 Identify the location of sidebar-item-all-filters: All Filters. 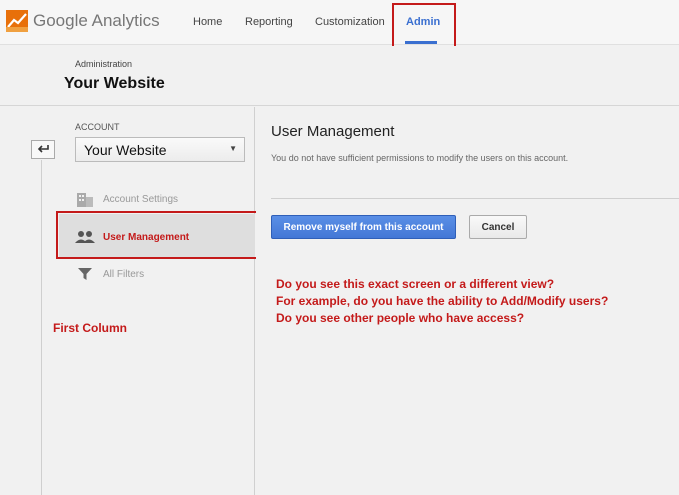
(109, 274).